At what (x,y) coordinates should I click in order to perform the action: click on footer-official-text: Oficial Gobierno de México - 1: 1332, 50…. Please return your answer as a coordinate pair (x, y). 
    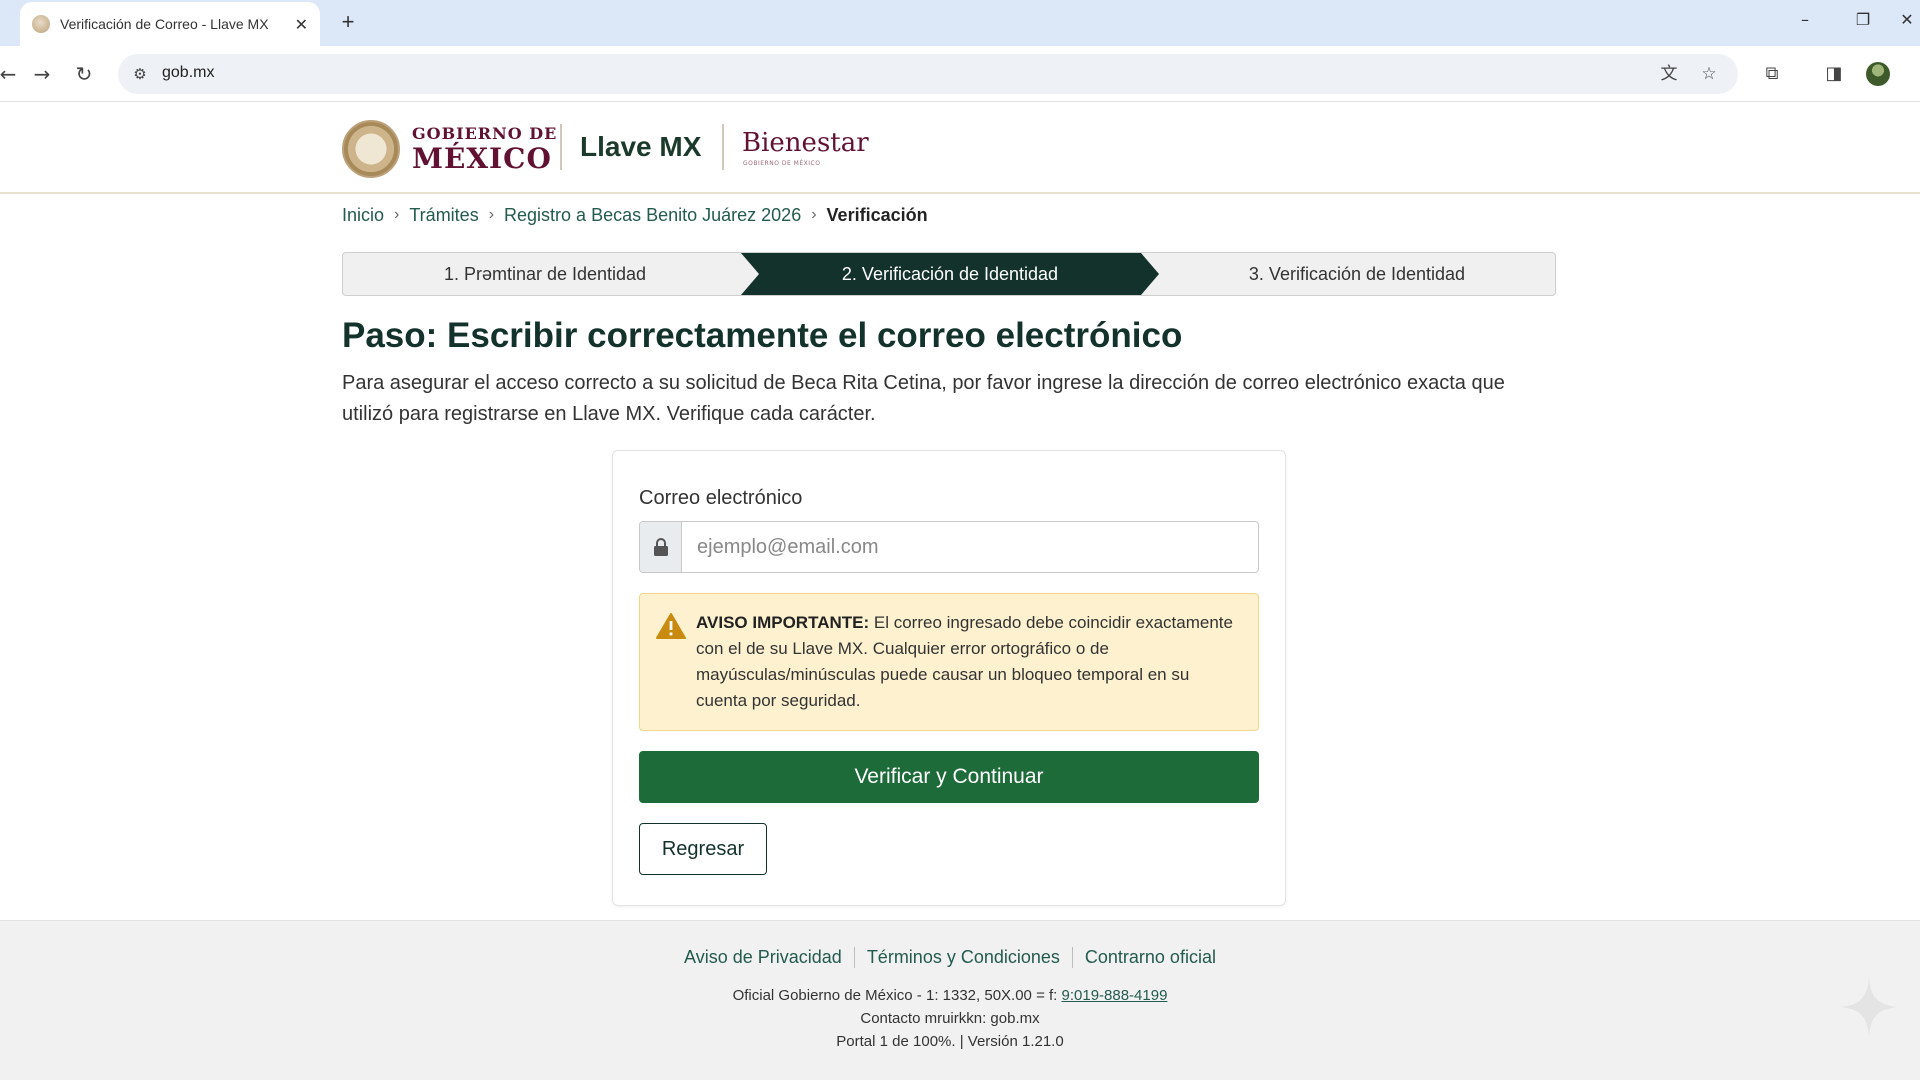
    Looking at the image, I should click on (897, 995).